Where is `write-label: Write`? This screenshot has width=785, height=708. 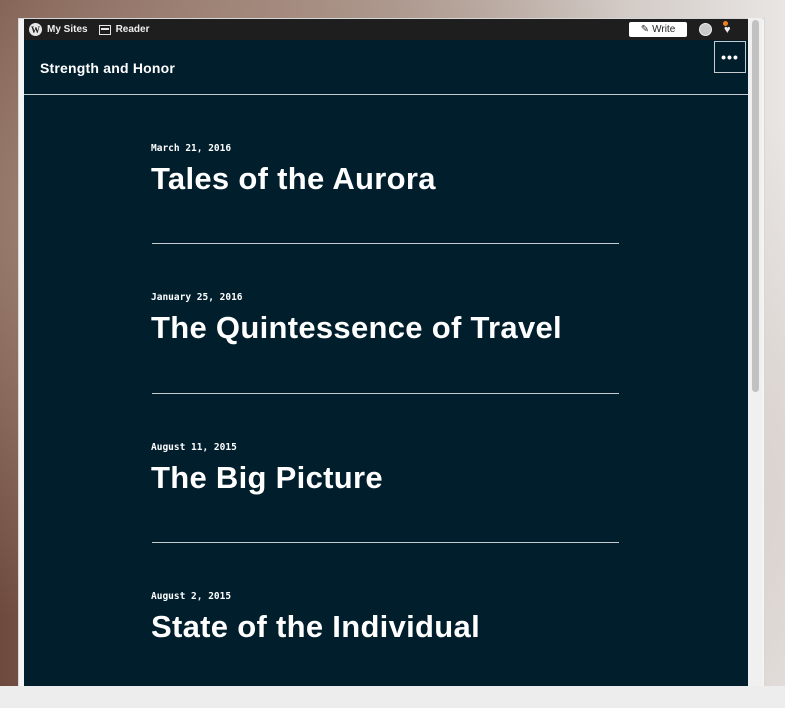 write-label: Write is located at coordinates (664, 29).